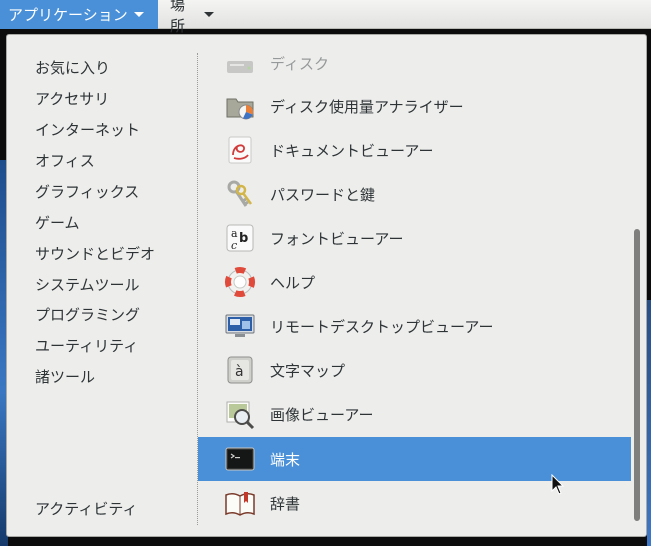 The image size is (651, 546). Describe the element at coordinates (240, 326) in the screenshot. I see `remote-desktop-icon` at that location.